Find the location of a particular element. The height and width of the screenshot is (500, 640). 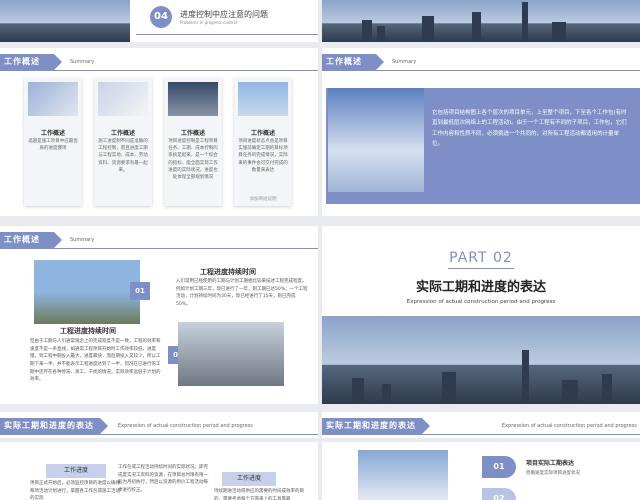

section-number: 04 is located at coordinates (161, 17).